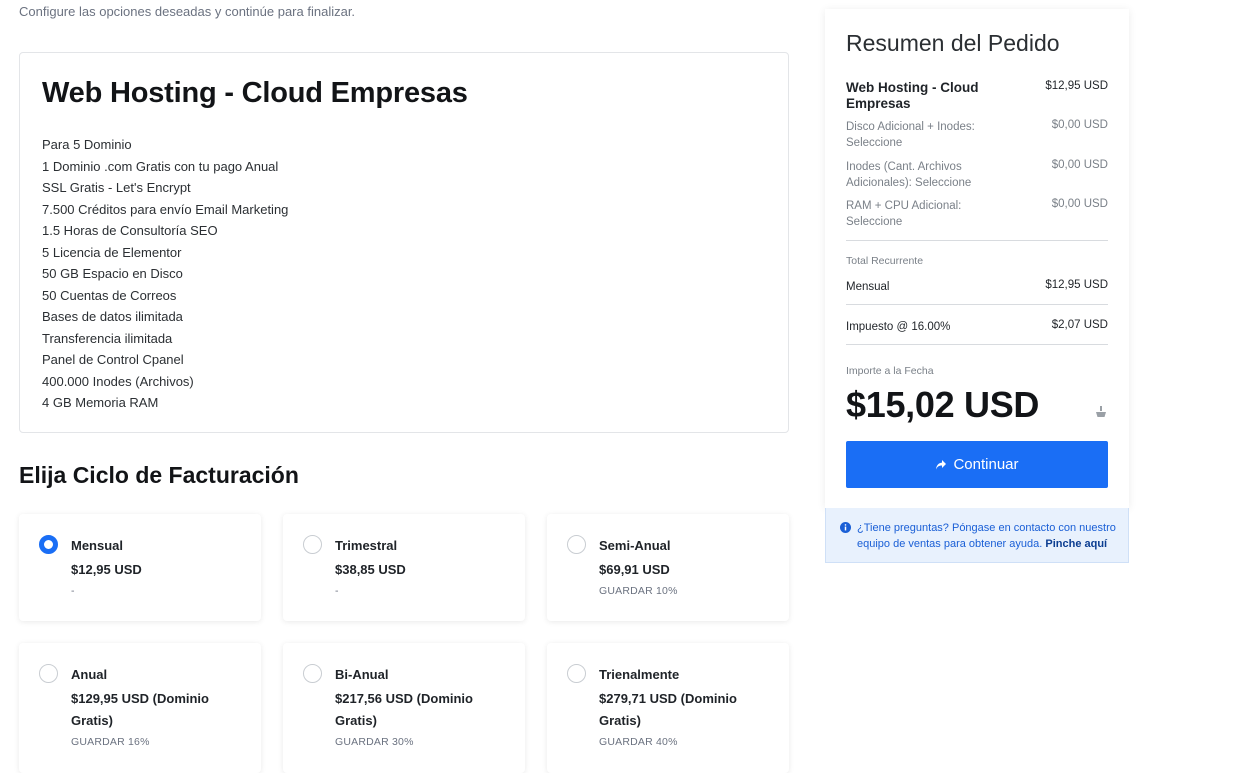 This screenshot has height=773, width=1236. I want to click on cycle-price: $69,91 USD, so click(634, 569).